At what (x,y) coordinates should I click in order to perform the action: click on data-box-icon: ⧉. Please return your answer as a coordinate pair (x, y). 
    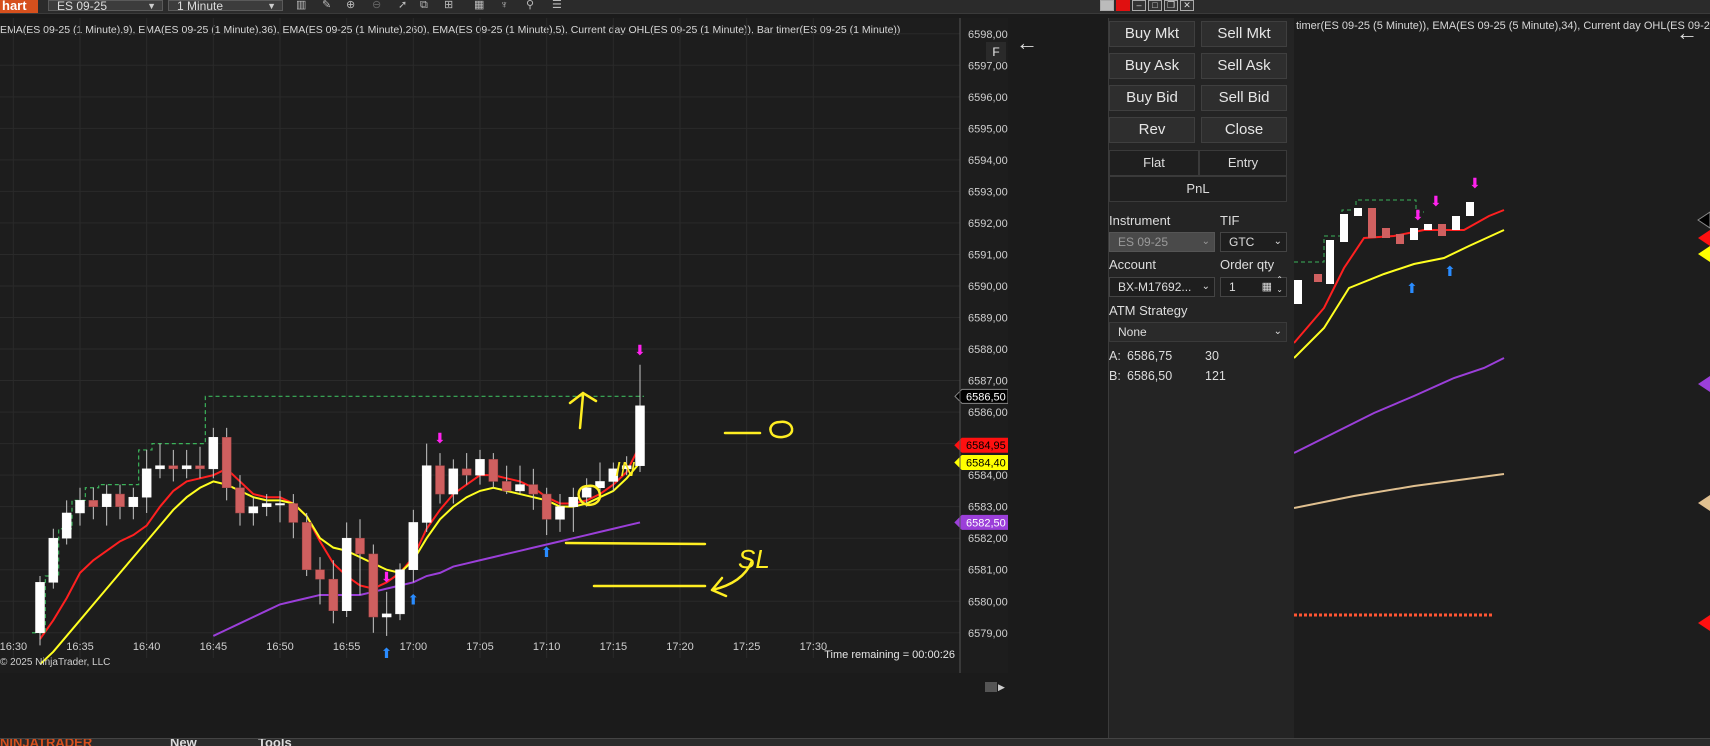
    Looking at the image, I should click on (424, 5).